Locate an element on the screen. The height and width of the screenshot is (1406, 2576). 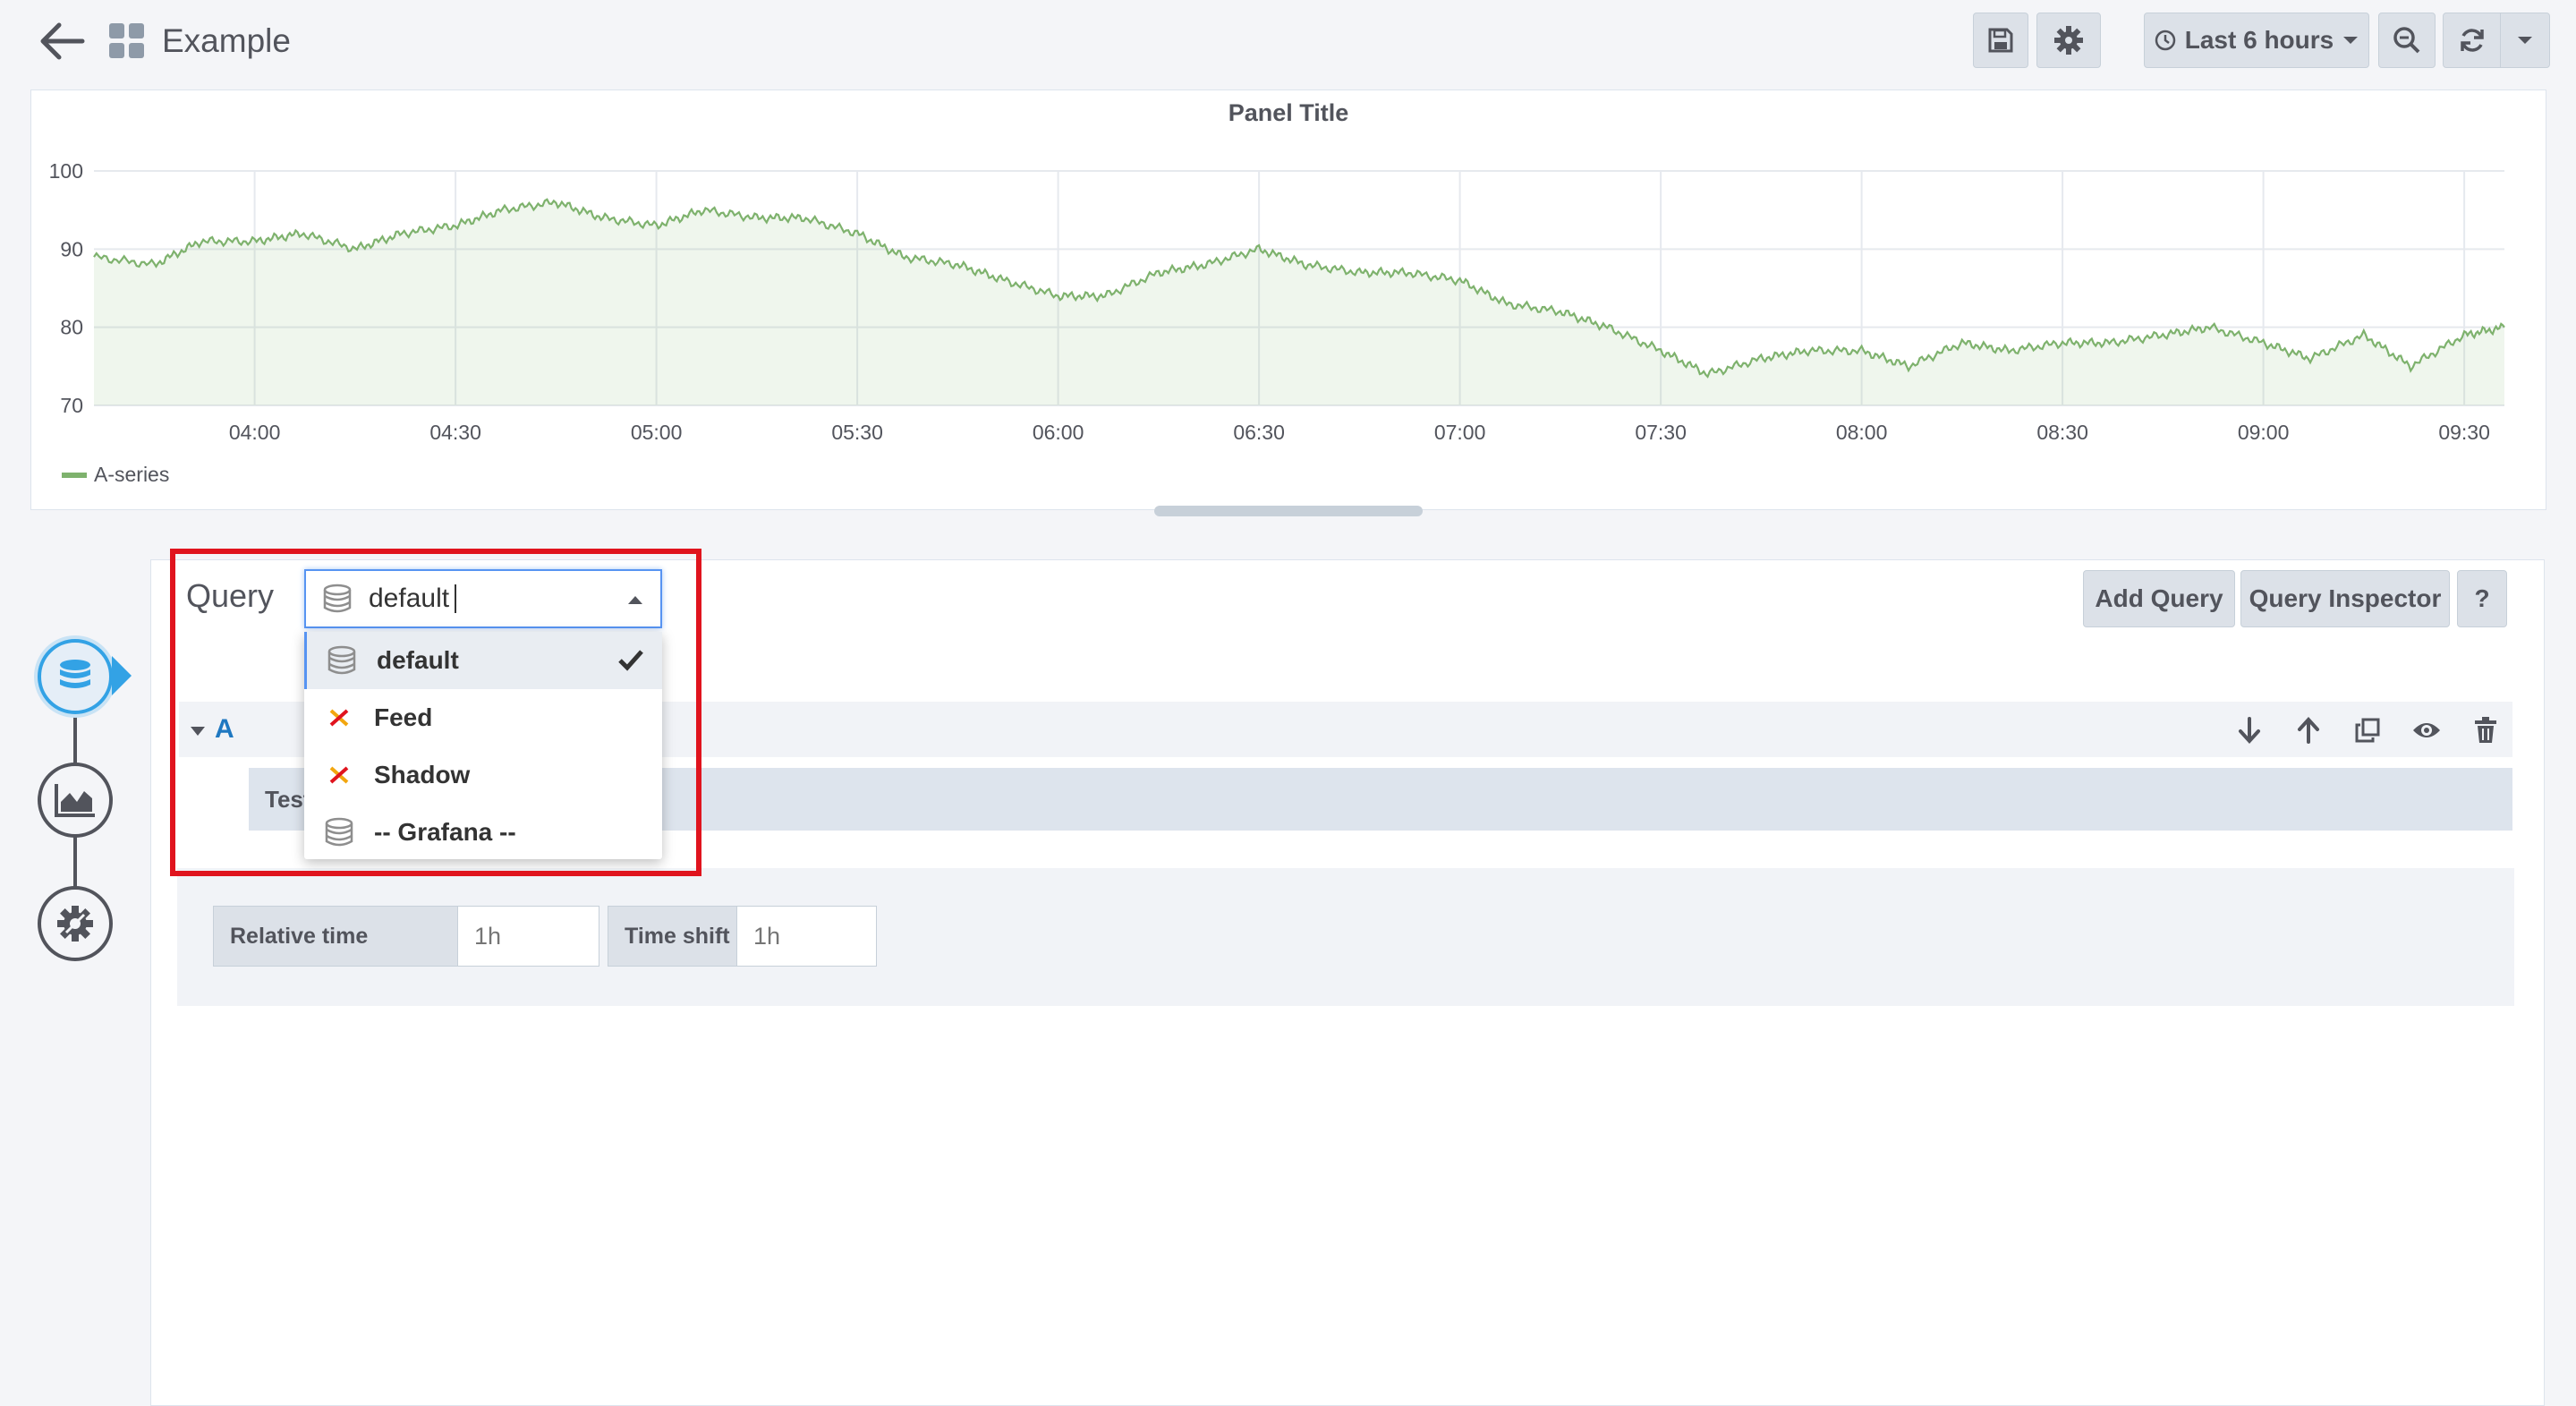
option-label: Feed is located at coordinates (403, 717).